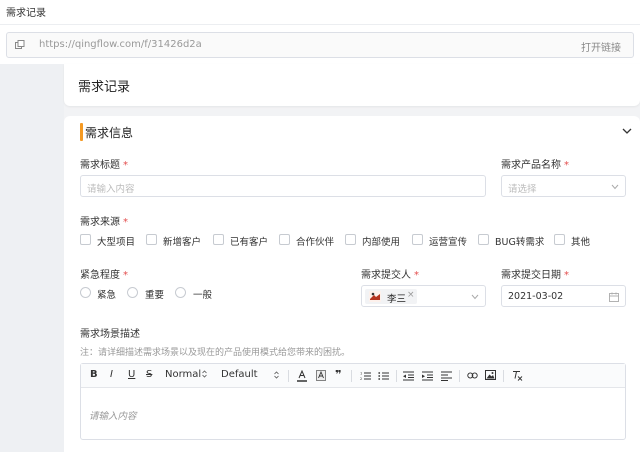  I want to click on image-icon, so click(490, 375).